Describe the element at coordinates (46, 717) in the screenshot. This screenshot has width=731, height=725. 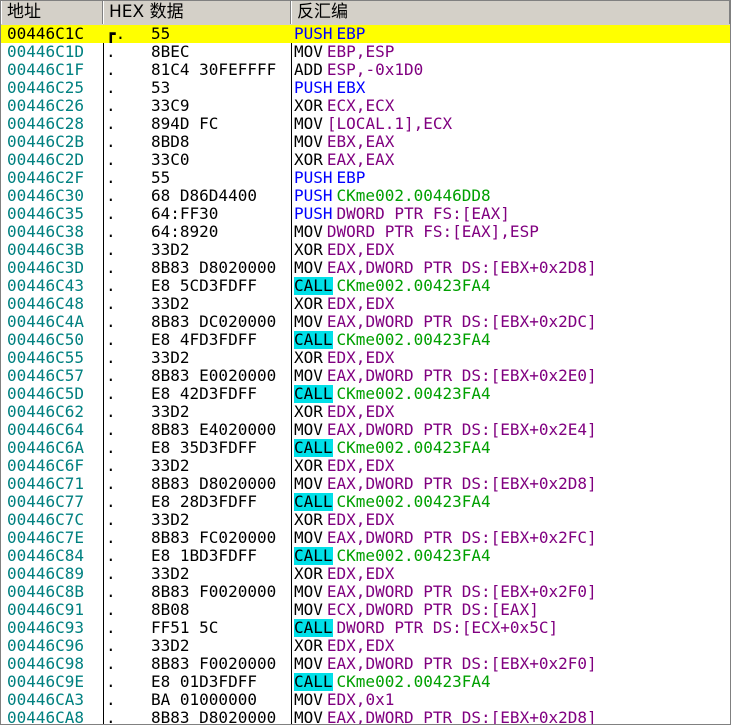
I see `row-address: 00446CA8` at that location.